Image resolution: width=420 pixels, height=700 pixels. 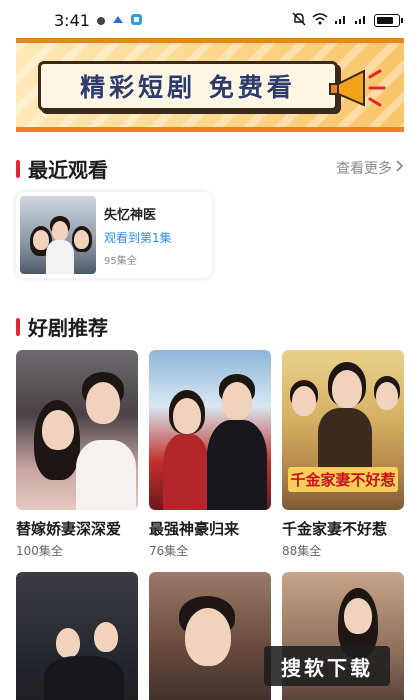 What do you see at coordinates (138, 237) in the screenshot?
I see `recent-item-progress: 观看到第1集` at bounding box center [138, 237].